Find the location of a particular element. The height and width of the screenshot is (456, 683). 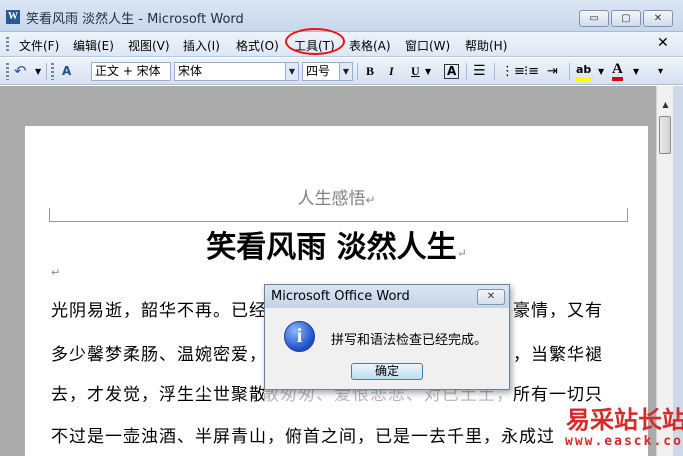

menu-insert: 插入(I) is located at coordinates (201, 45).